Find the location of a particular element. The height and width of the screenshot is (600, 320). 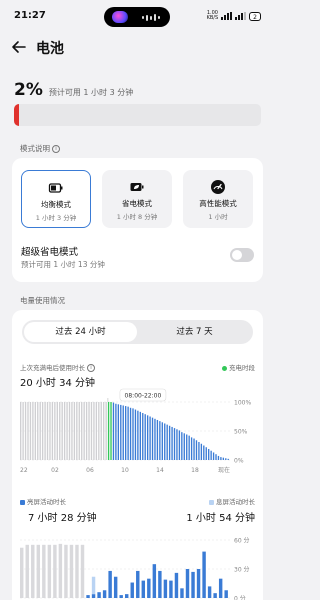

time-range-switch: 过去 24 小时 过去 7 天 is located at coordinates (137, 332).